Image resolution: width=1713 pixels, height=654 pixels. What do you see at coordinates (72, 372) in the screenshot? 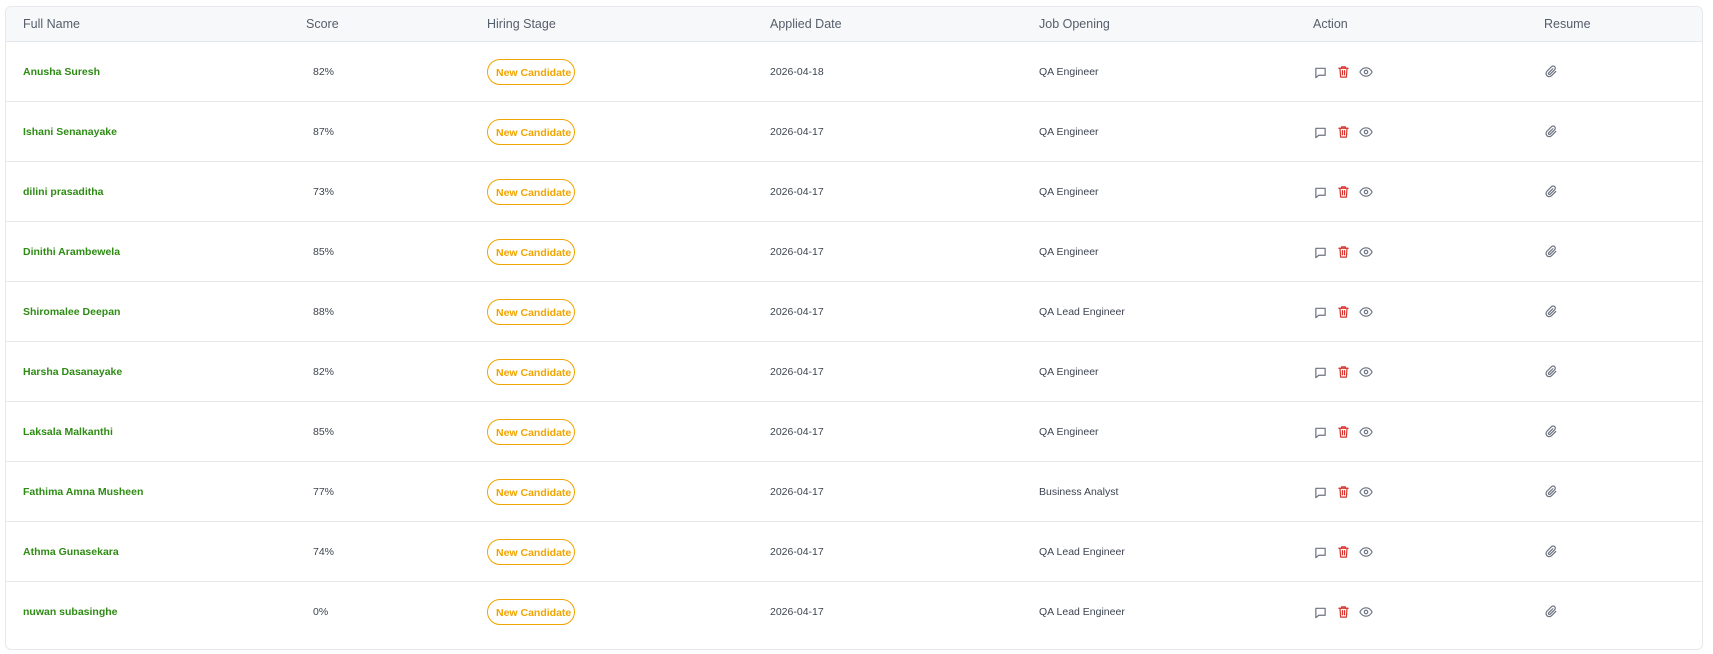
I see `candidate-name-link: Harsha Dasanayake` at bounding box center [72, 372].